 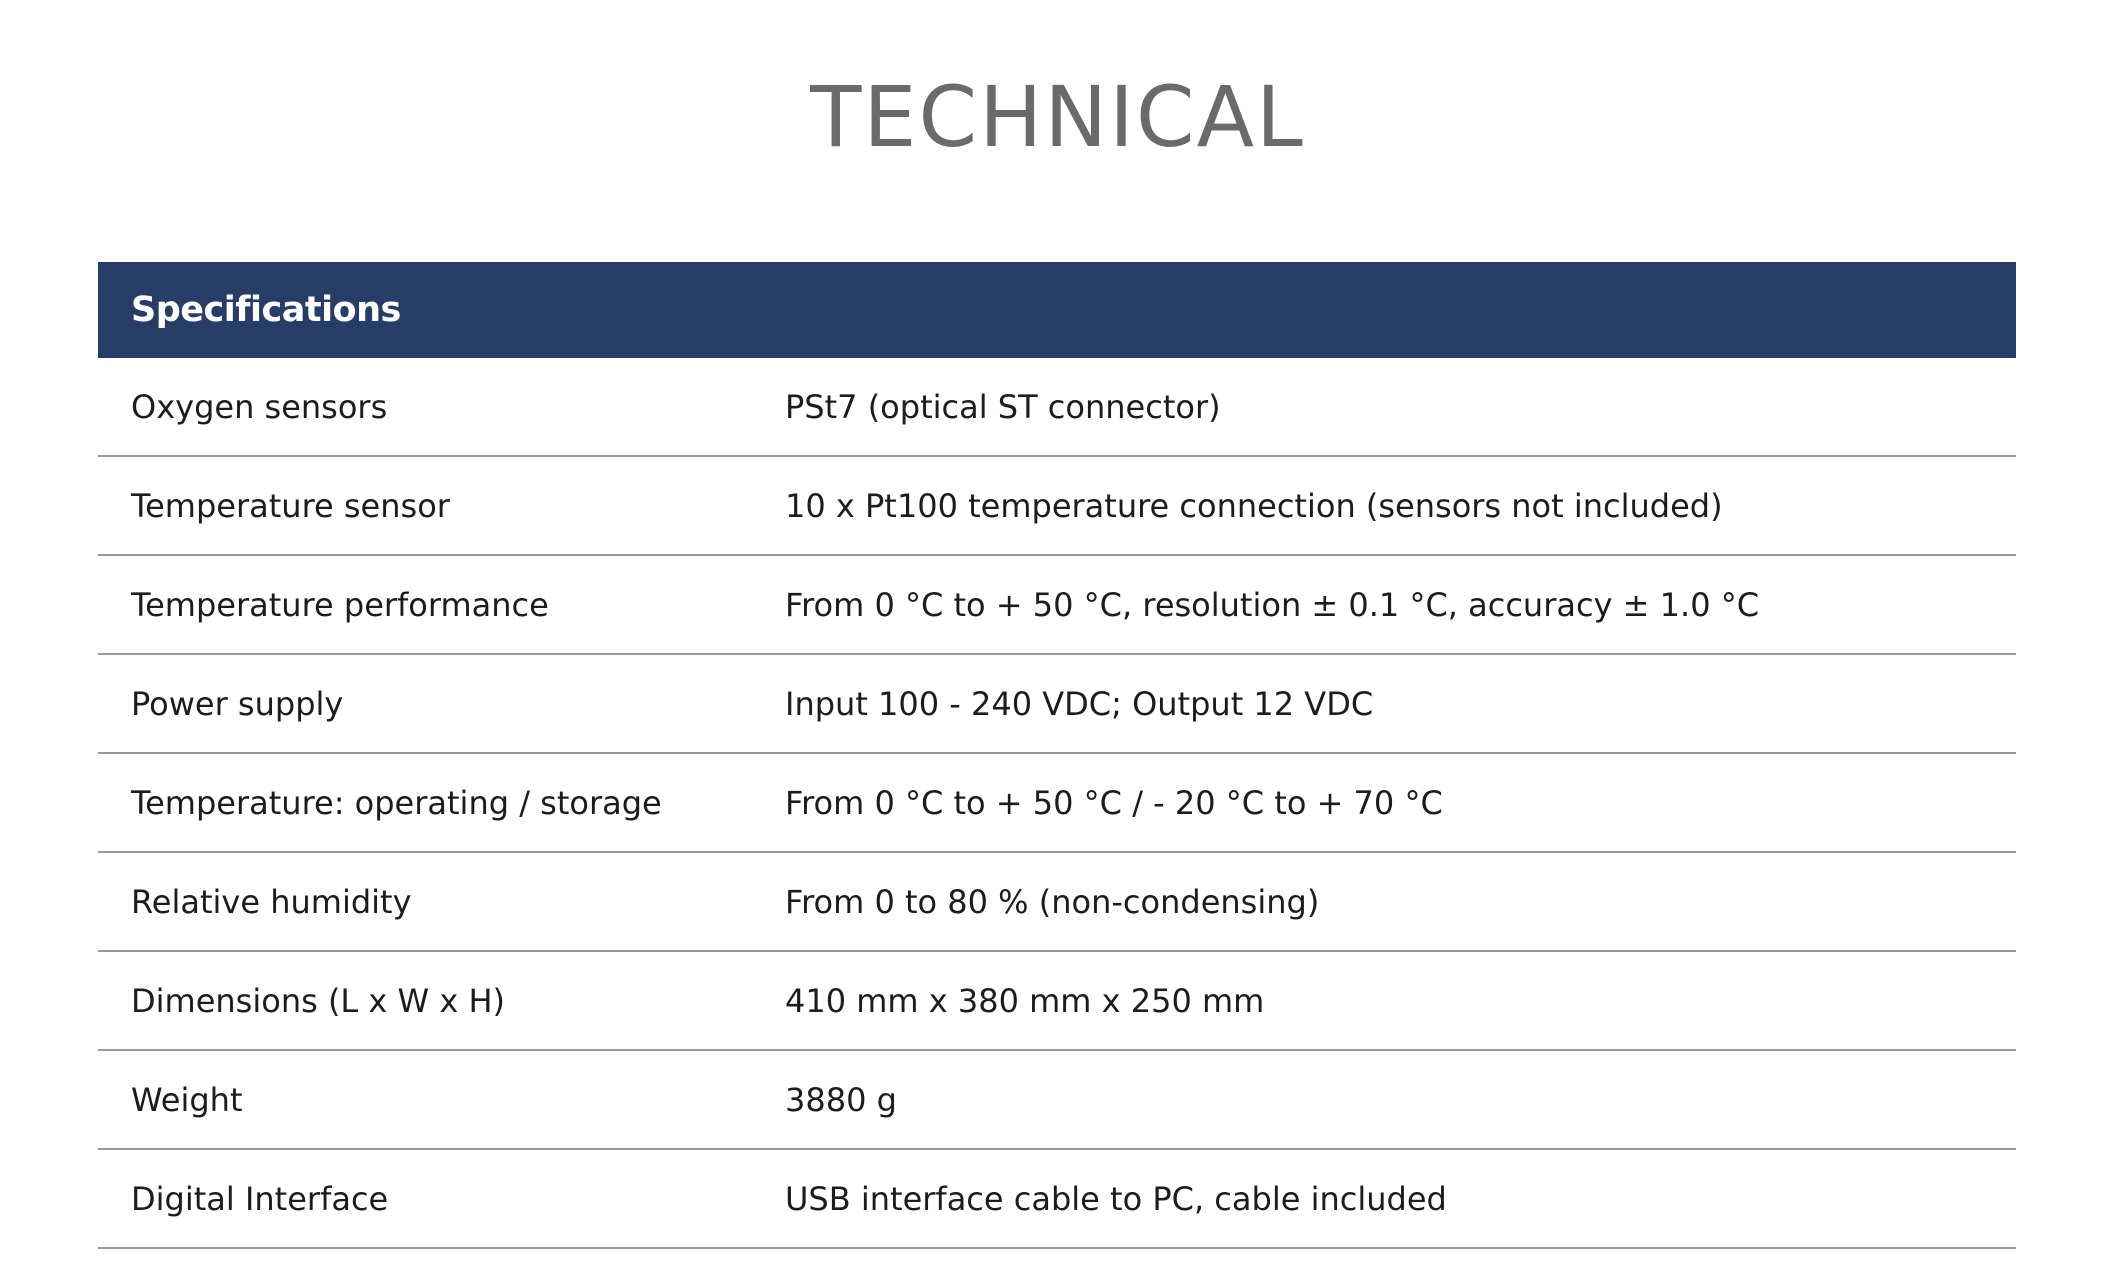 I want to click on table-header: Specifications, so click(x=1057, y=310).